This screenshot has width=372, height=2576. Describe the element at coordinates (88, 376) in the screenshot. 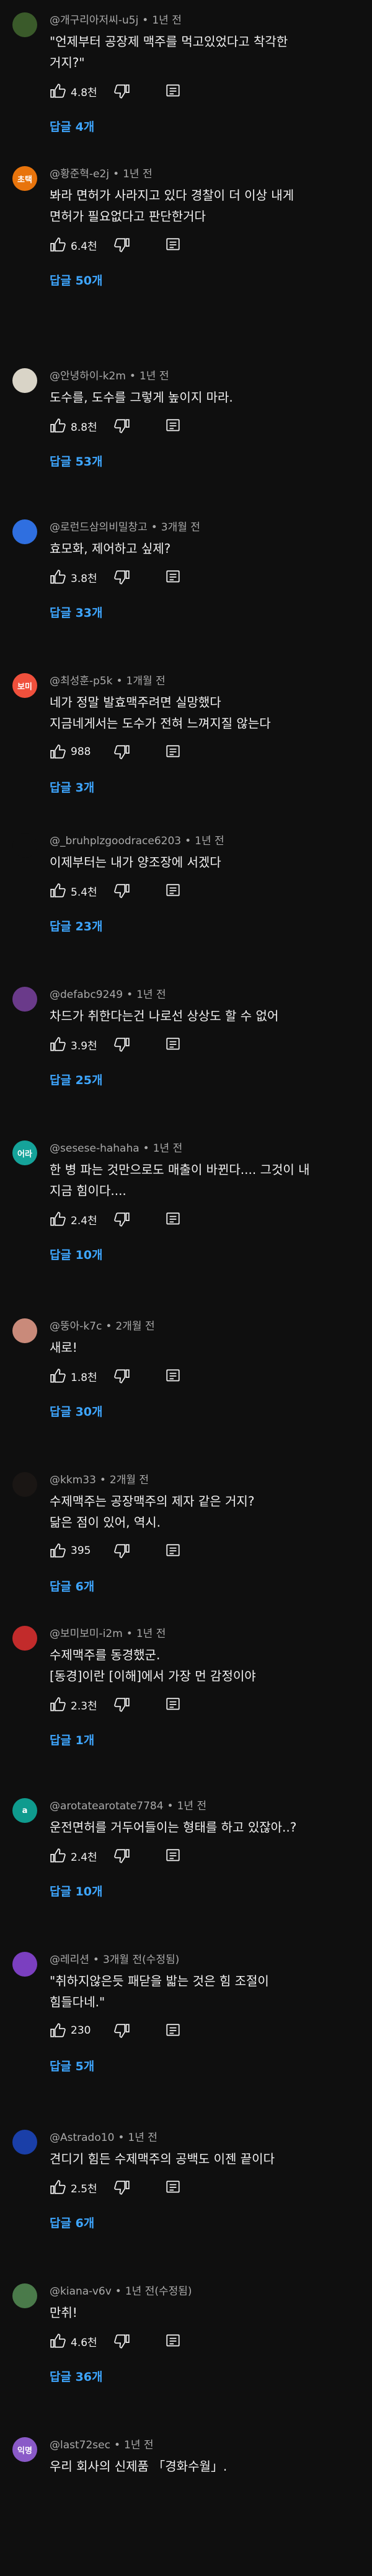

I see `comment-author: @안녕하이-k2m` at that location.